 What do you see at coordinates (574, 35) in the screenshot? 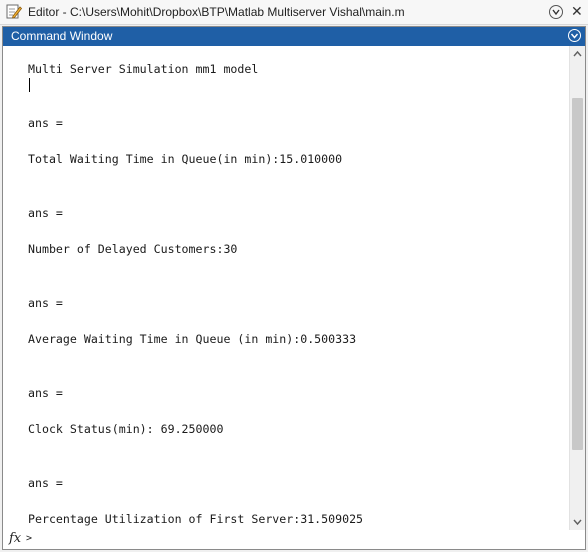
I see `command-window-menu-button` at bounding box center [574, 35].